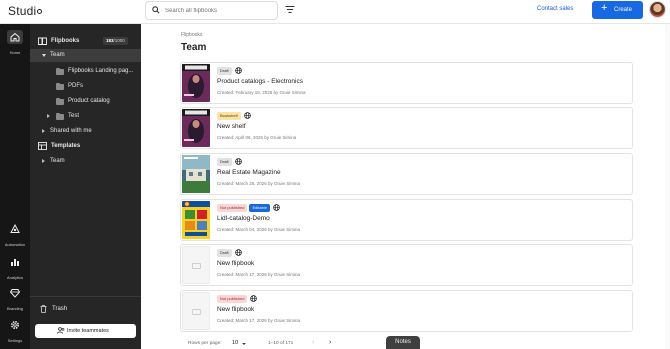 The width and height of the screenshot is (670, 349). Describe the element at coordinates (260, 81) in the screenshot. I see `flipbook-title: Product catalogs - Electronics` at that location.